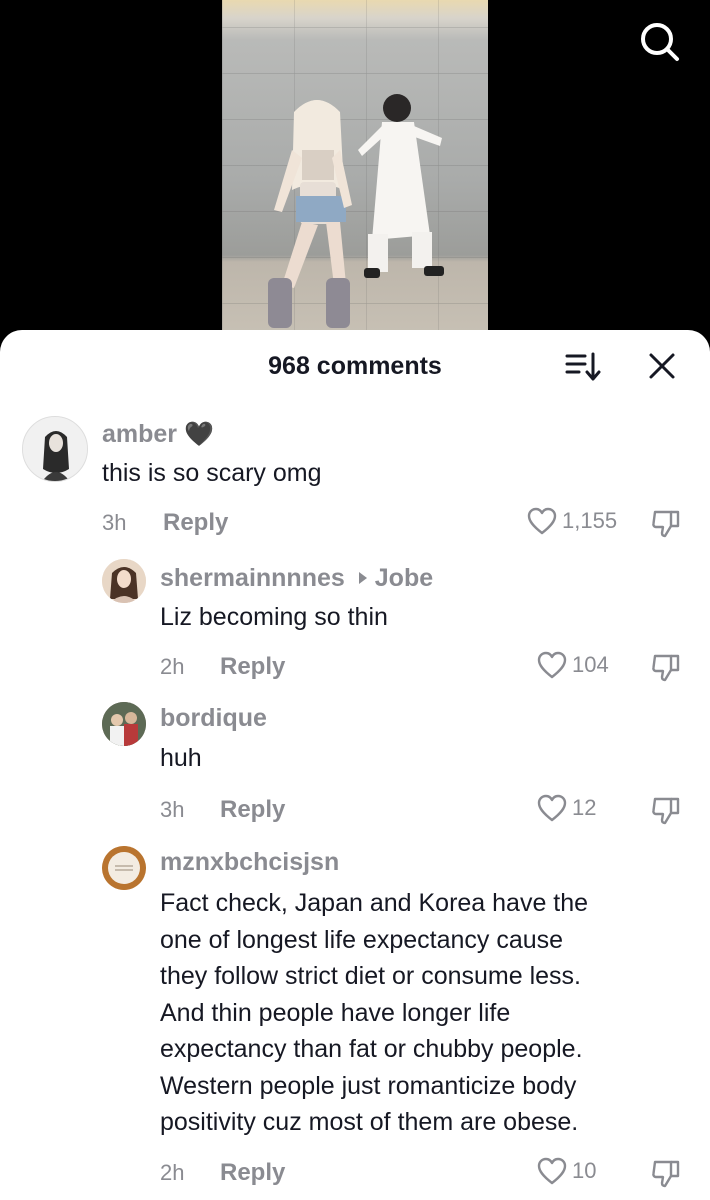 Image resolution: width=710 pixels, height=1200 pixels. What do you see at coordinates (252, 578) in the screenshot?
I see `username-text: shermainnnnes` at bounding box center [252, 578].